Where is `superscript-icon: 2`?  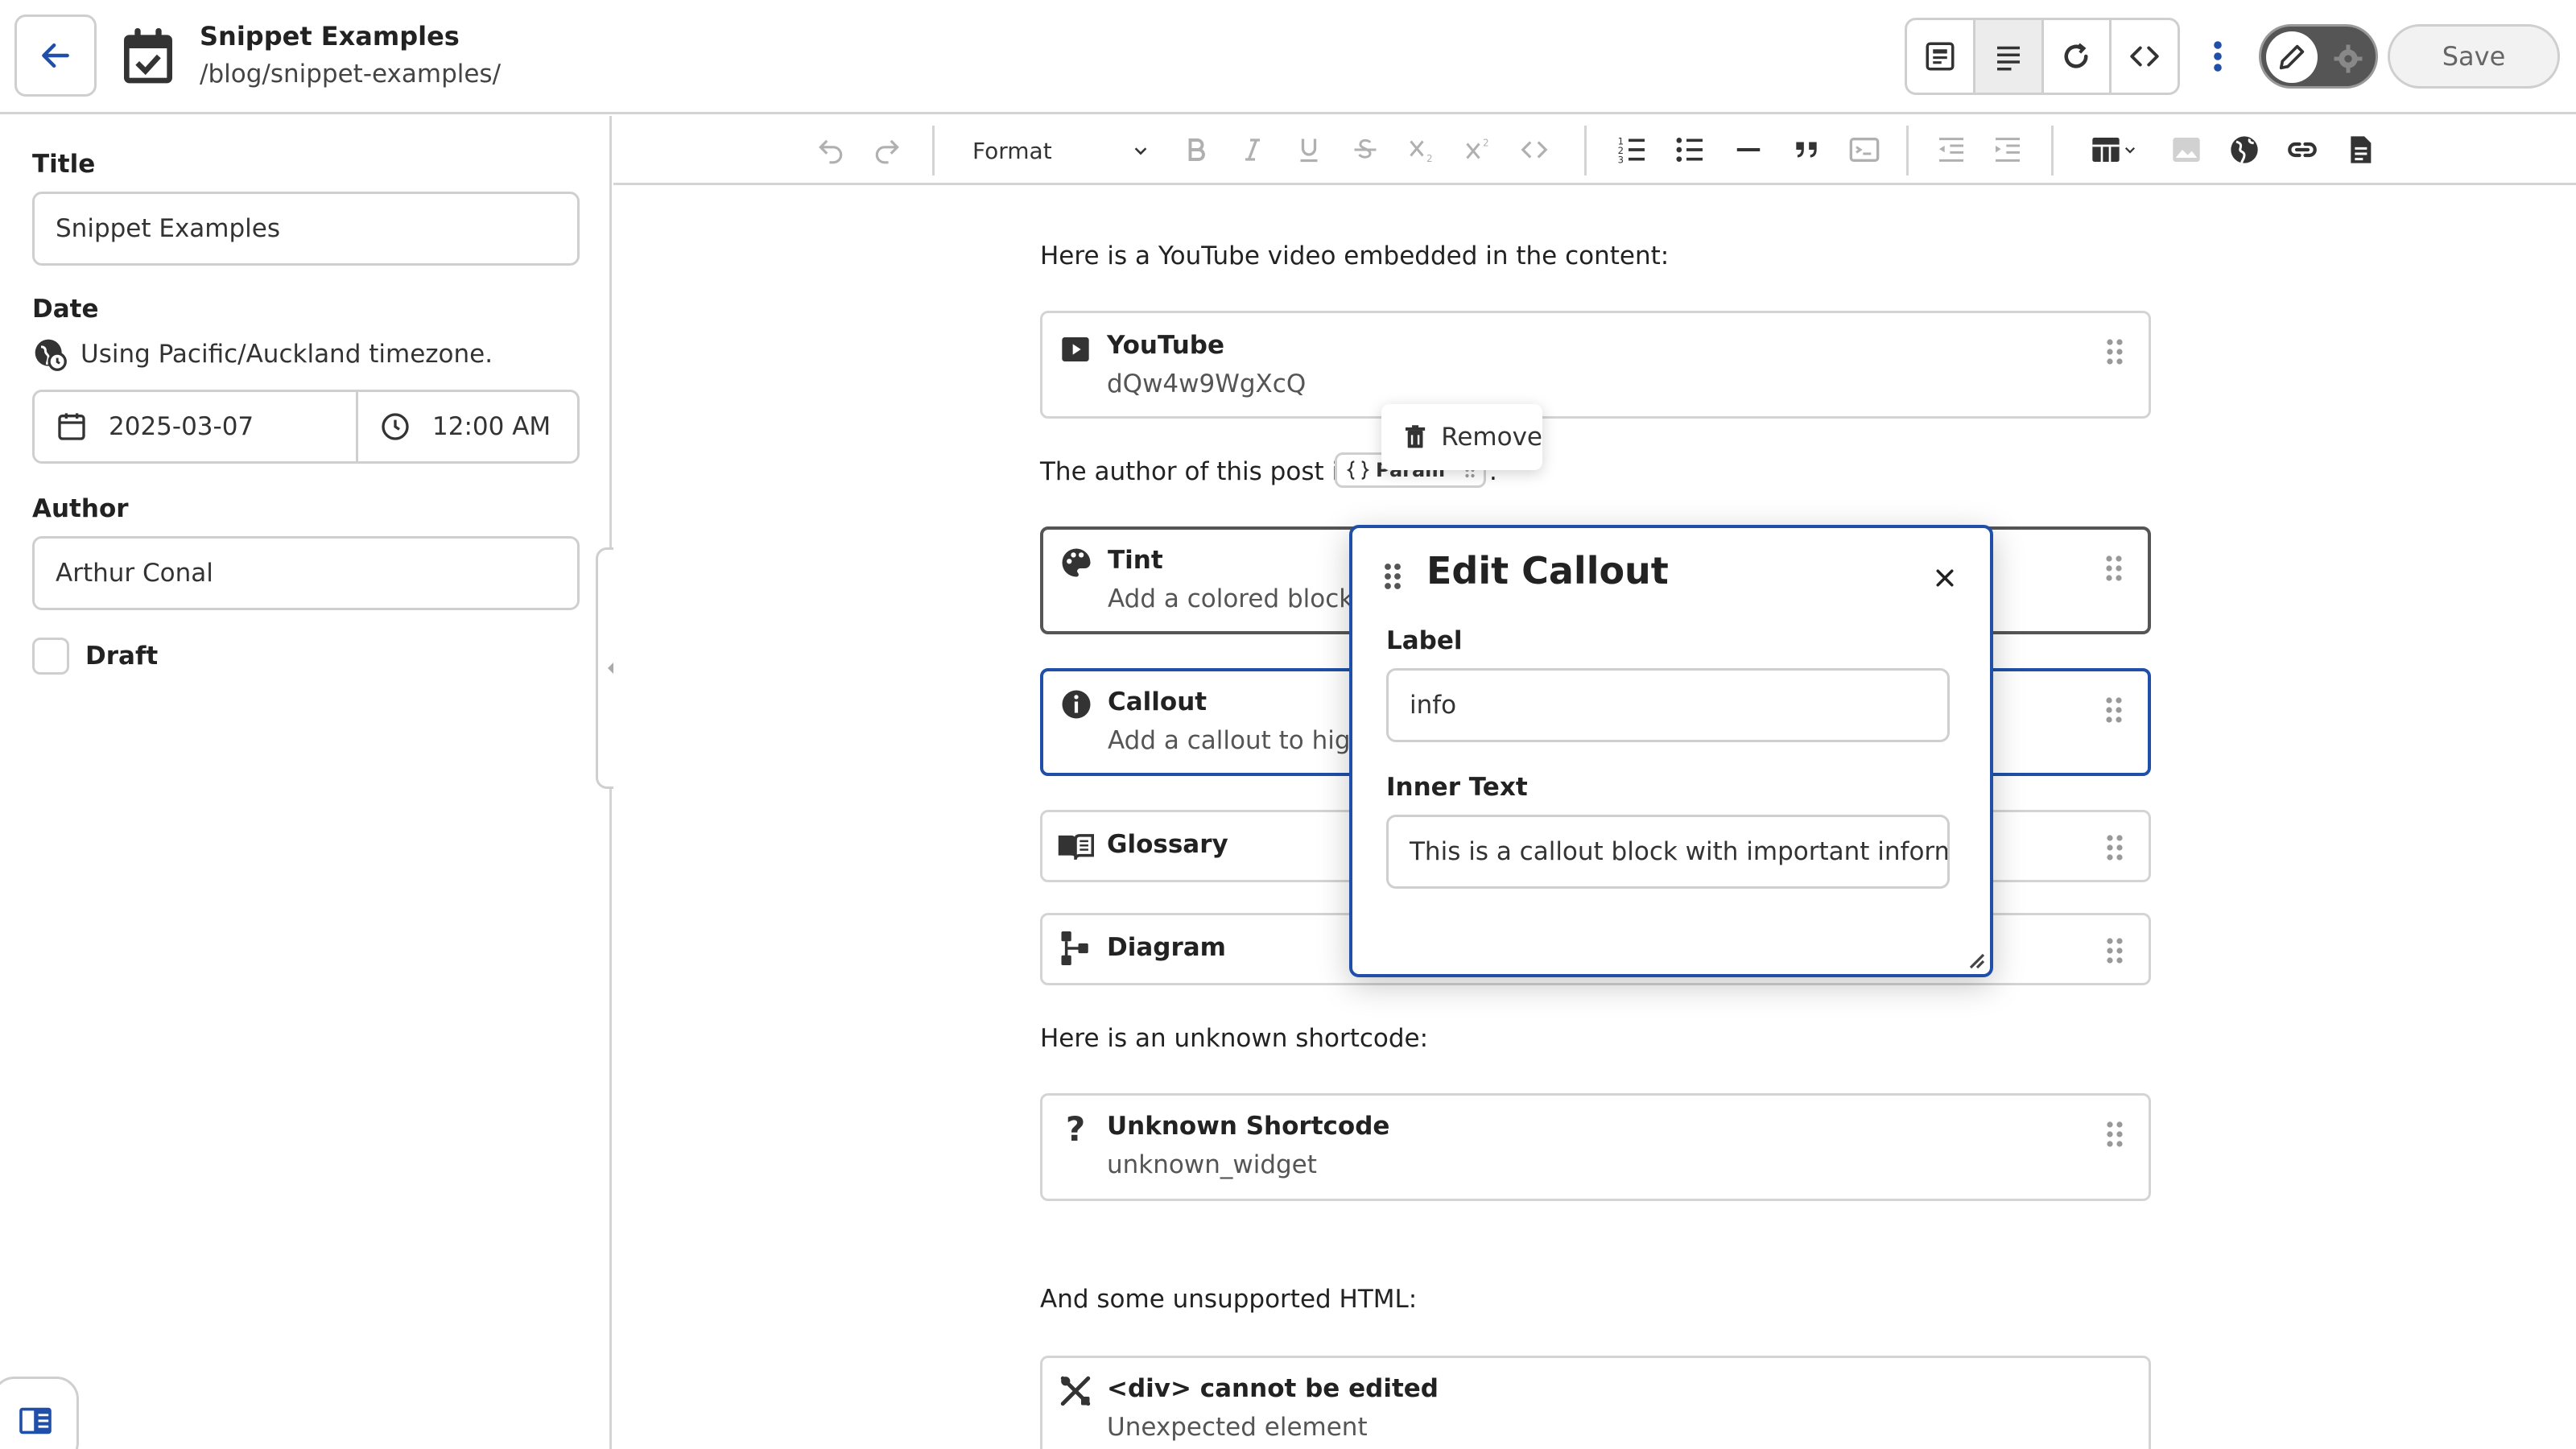
superscript-icon: 2 is located at coordinates (1477, 148).